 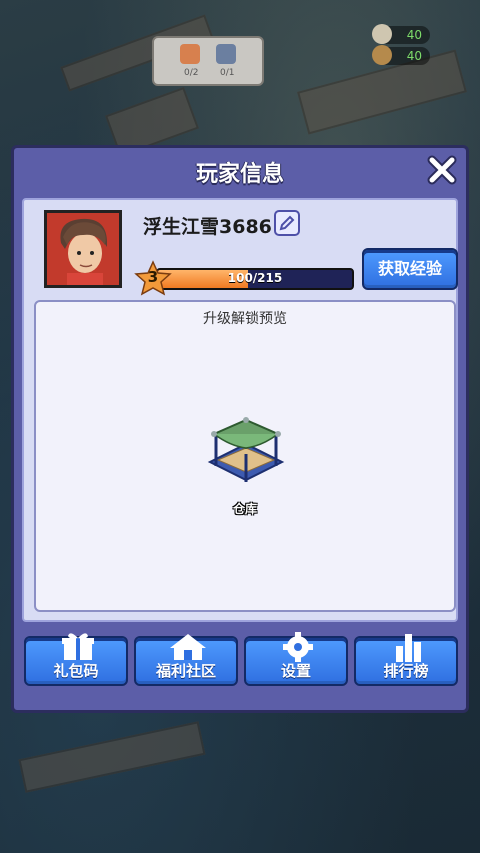 I want to click on close-button, so click(x=442, y=170).